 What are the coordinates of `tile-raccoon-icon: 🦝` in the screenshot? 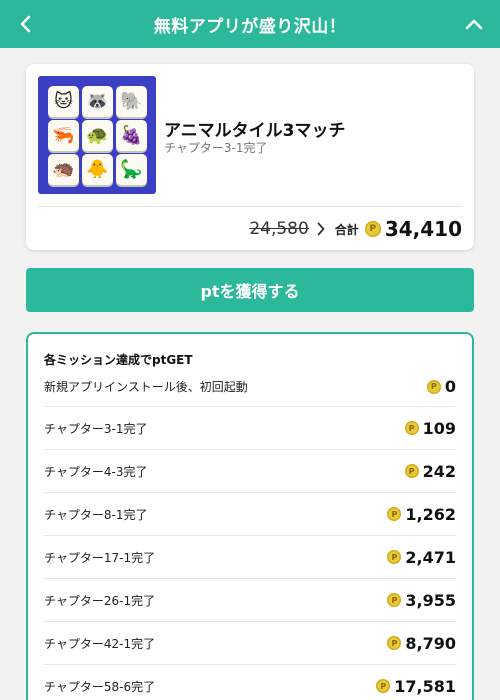 It's located at (97, 101).